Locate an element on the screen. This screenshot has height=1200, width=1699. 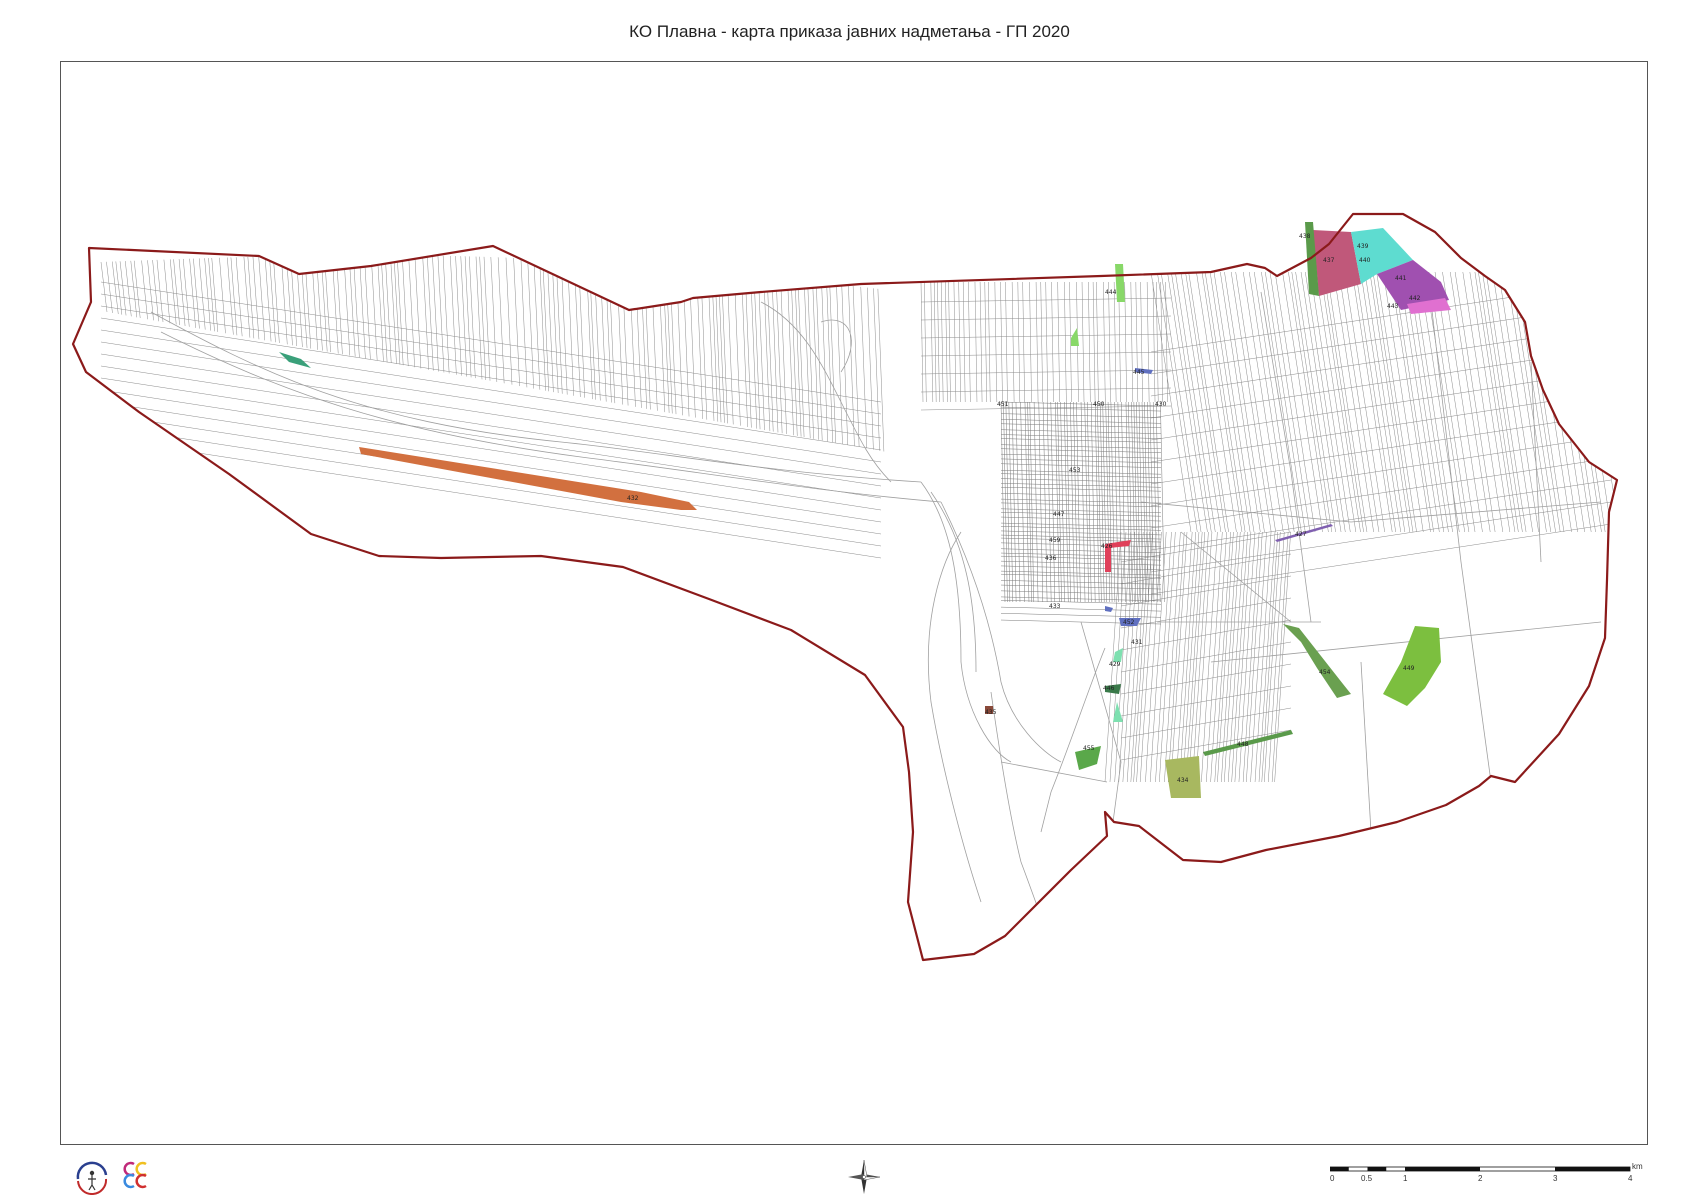
scale-tick: 4 is located at coordinates (1630, 1178).